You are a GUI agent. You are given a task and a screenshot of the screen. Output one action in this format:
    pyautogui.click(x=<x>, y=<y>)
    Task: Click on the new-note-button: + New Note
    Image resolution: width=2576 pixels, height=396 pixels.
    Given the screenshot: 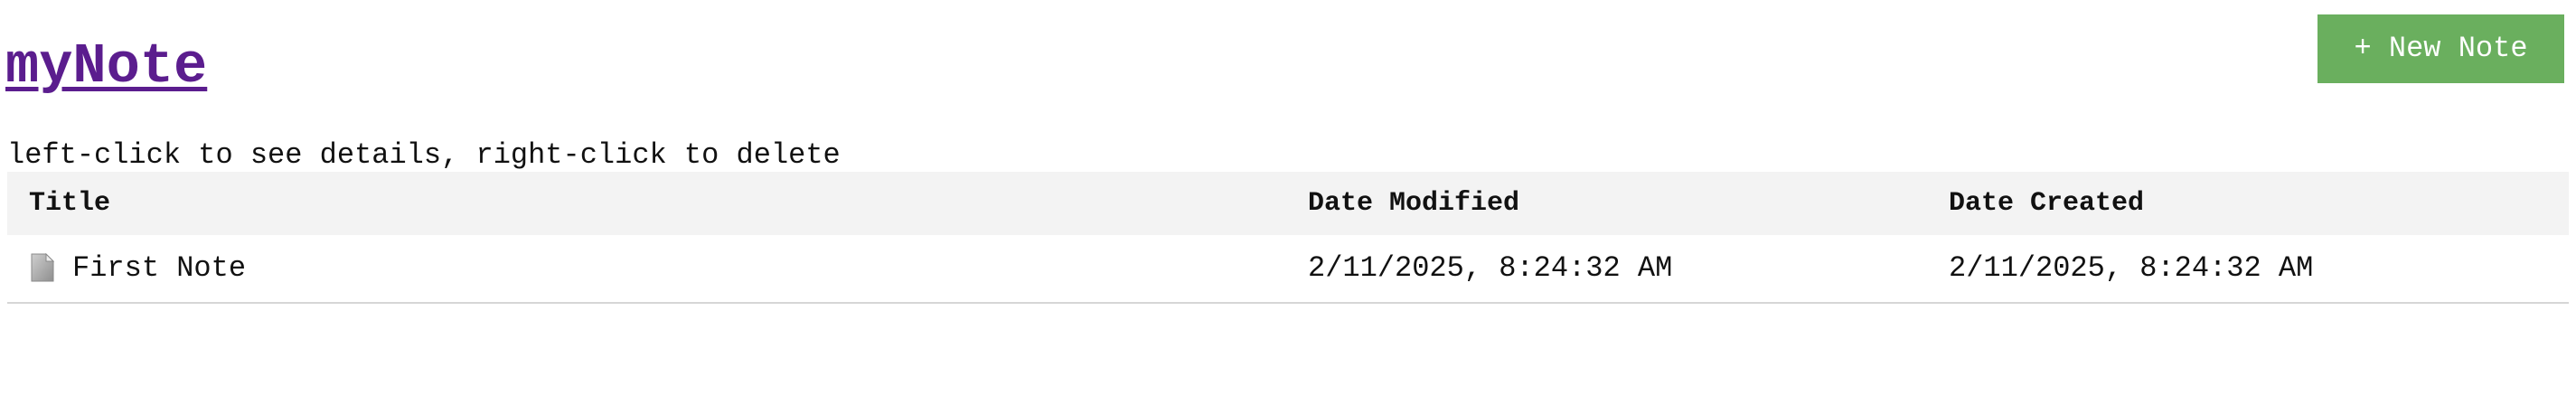 What is the action you would take?
    pyautogui.click(x=2441, y=48)
    